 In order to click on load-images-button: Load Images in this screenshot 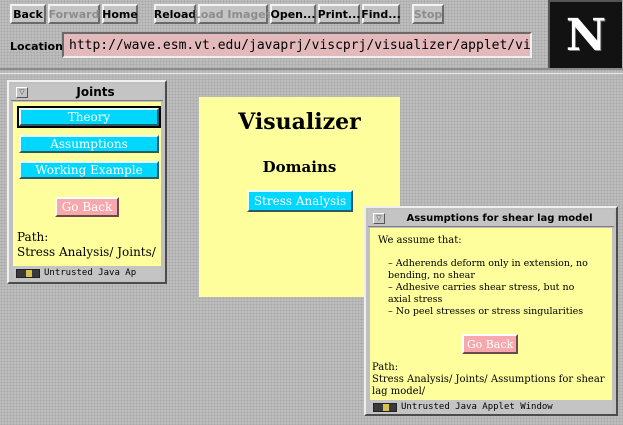, I will do `click(233, 14)`.